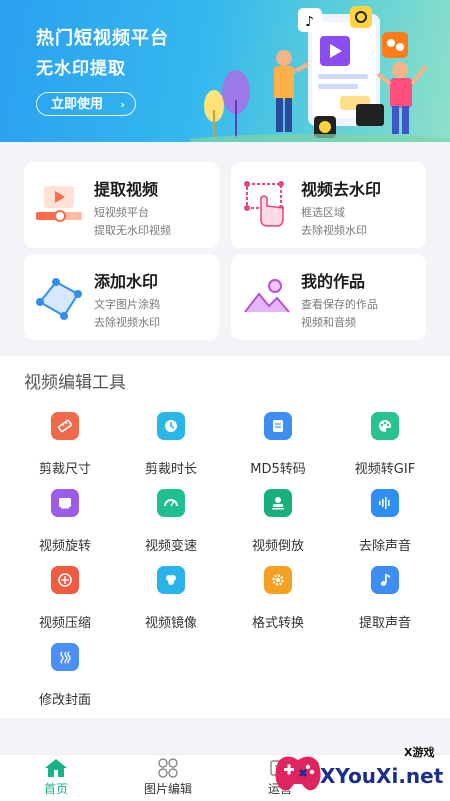 The height and width of the screenshot is (801, 450). I want to click on card-desc: 视频和音频, so click(328, 322).